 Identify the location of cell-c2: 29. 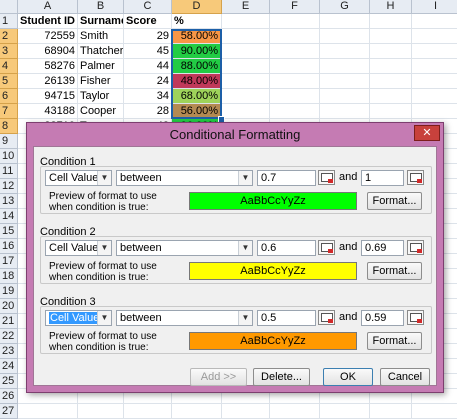
(148, 36).